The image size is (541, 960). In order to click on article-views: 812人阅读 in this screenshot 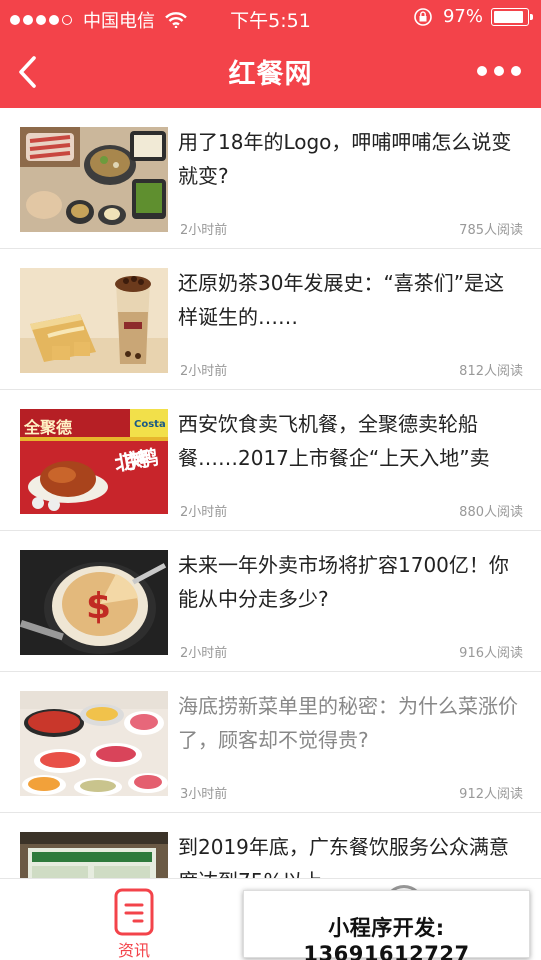, I will do `click(491, 371)`.